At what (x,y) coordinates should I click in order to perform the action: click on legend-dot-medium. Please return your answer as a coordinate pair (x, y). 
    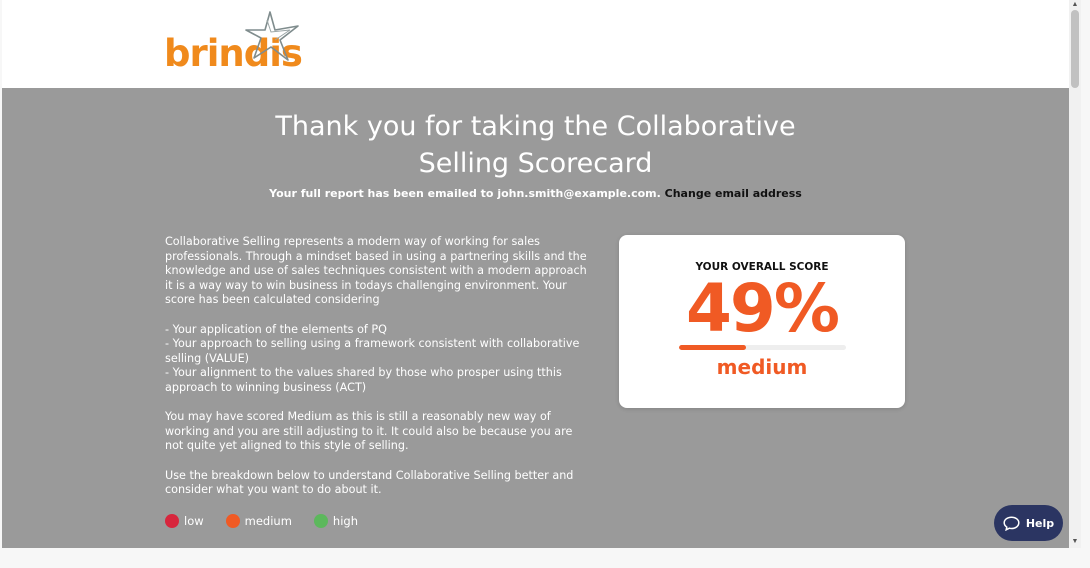
    Looking at the image, I should click on (232, 521).